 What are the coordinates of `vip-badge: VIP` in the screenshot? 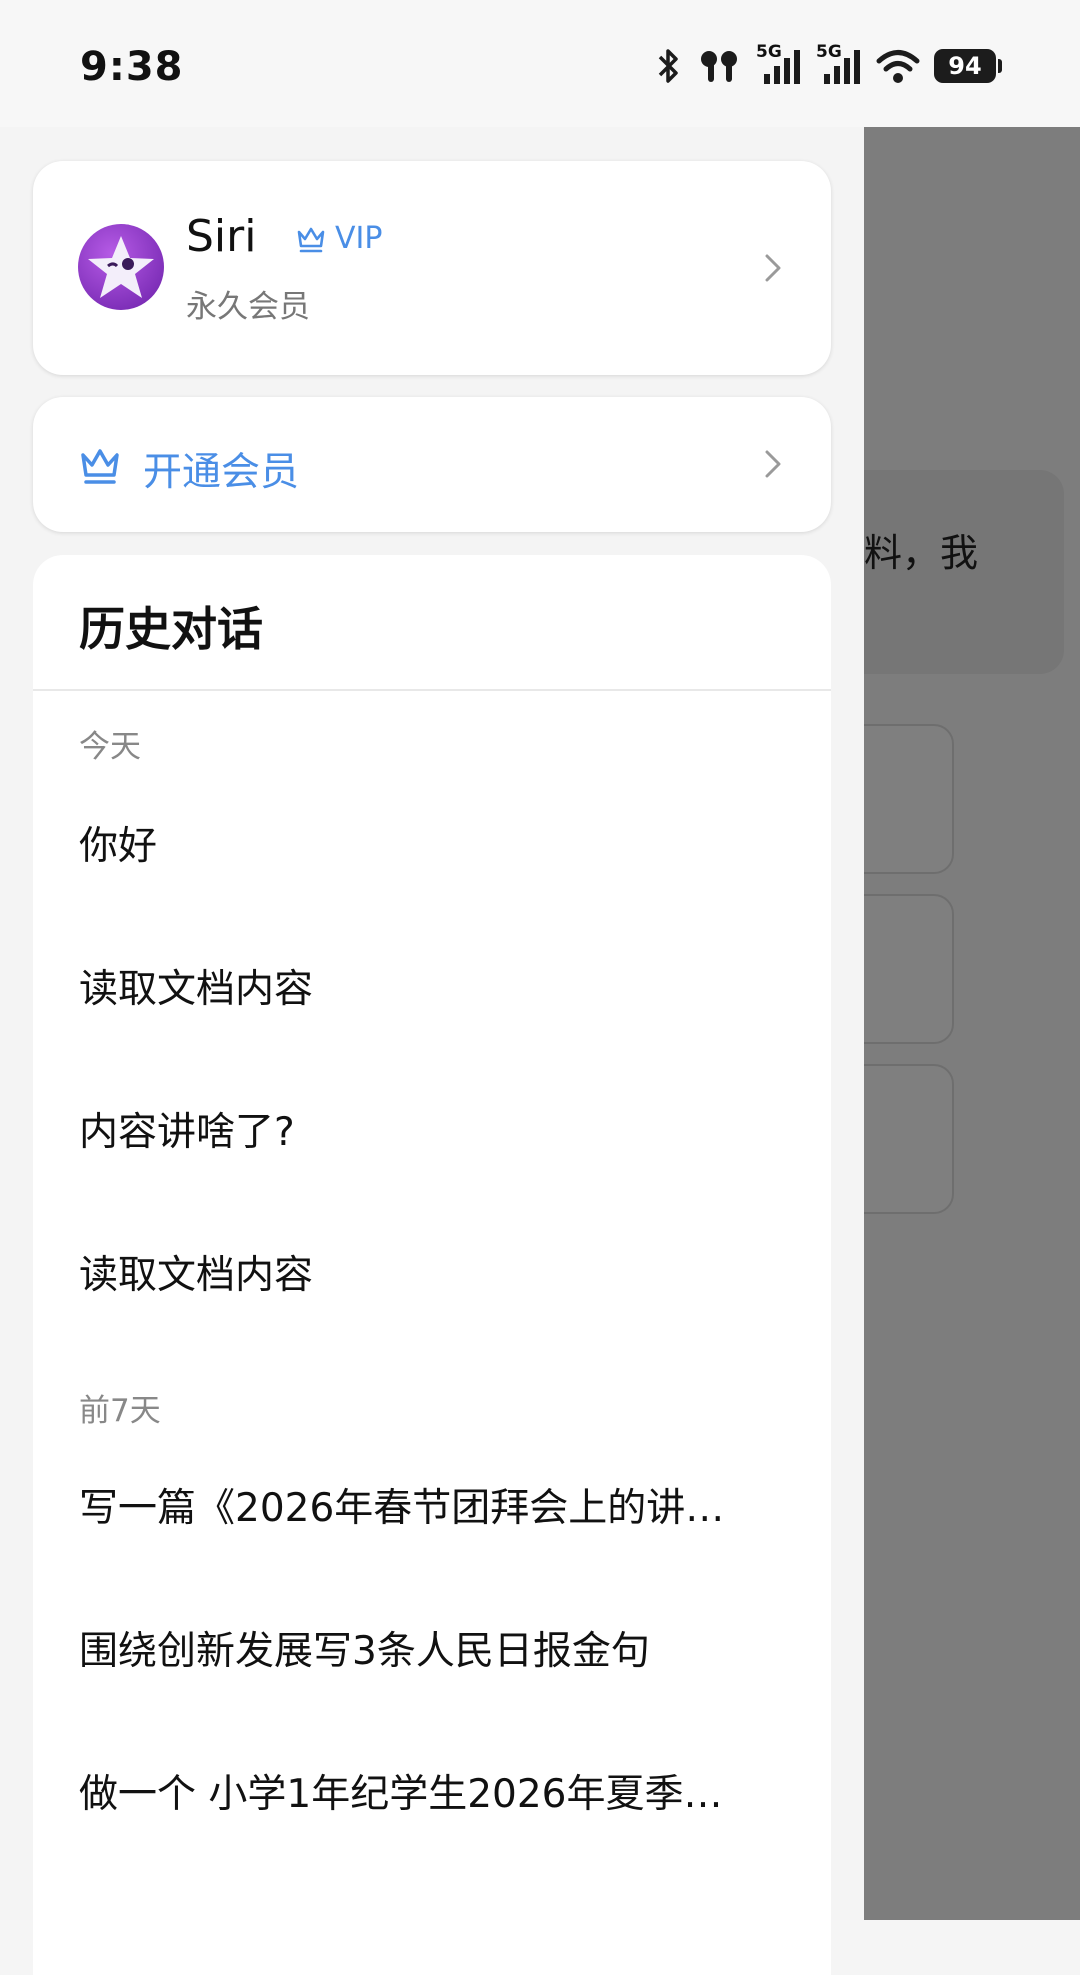 It's located at (338, 238).